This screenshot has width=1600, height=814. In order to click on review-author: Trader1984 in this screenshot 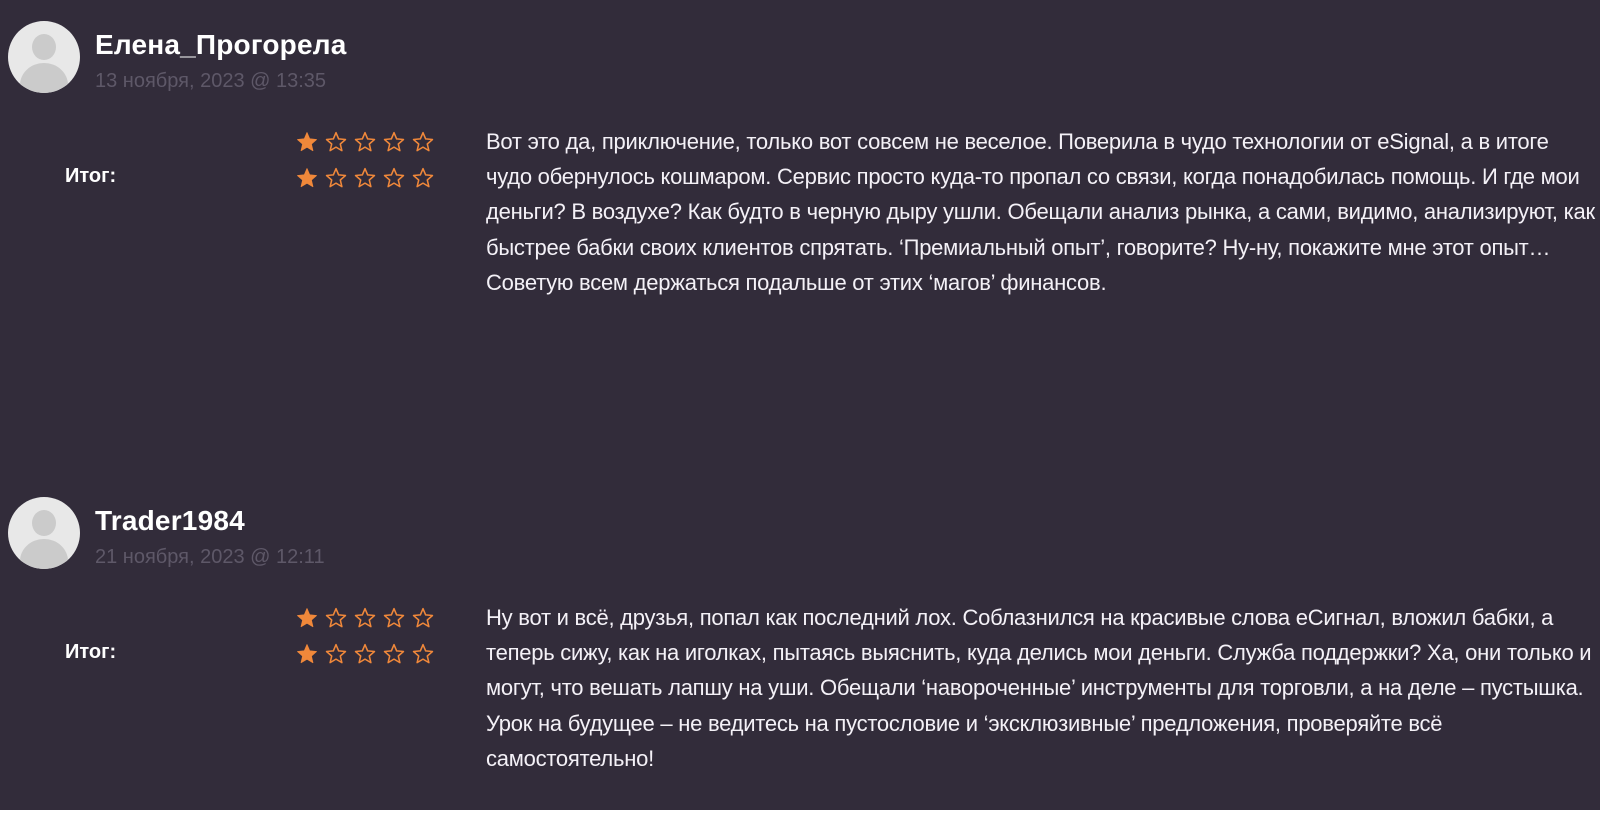, I will do `click(170, 520)`.